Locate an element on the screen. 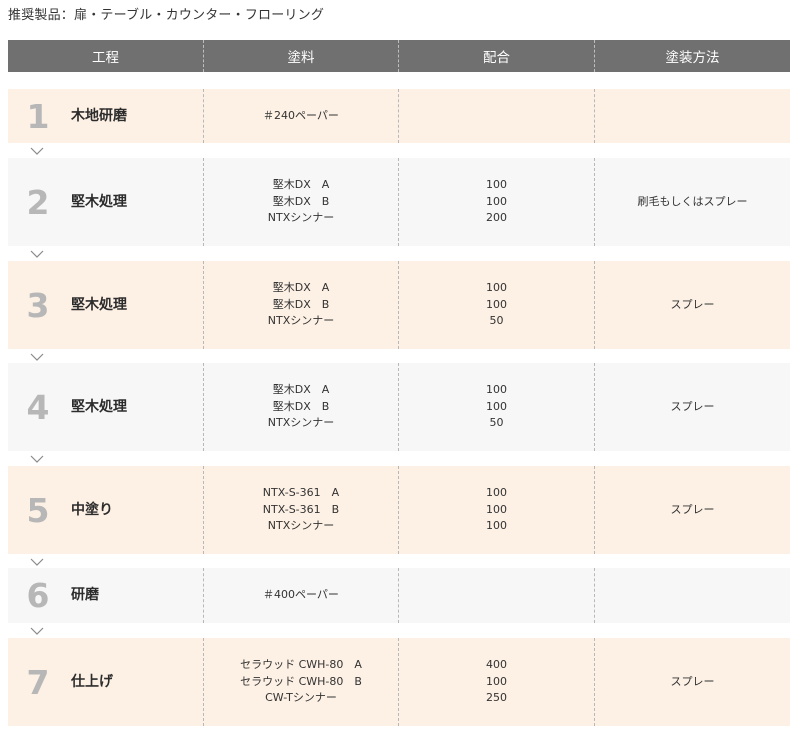  step-row: 3 堅木処理 堅木DX A 堅木DX B NTXシンナー 100 100 50 スプレー is located at coordinates (399, 305).